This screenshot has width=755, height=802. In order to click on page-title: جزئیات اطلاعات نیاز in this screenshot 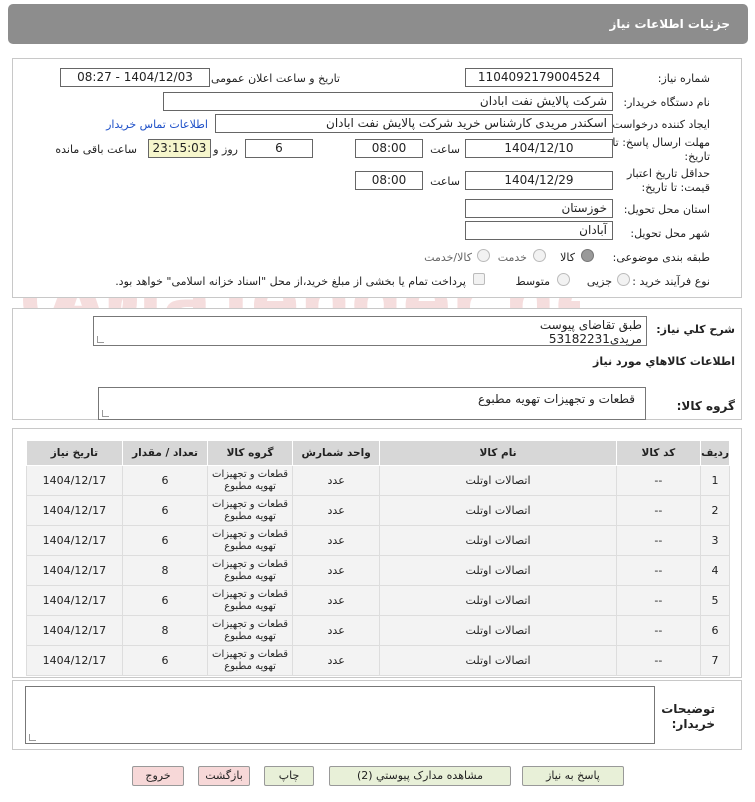, I will do `click(378, 24)`.